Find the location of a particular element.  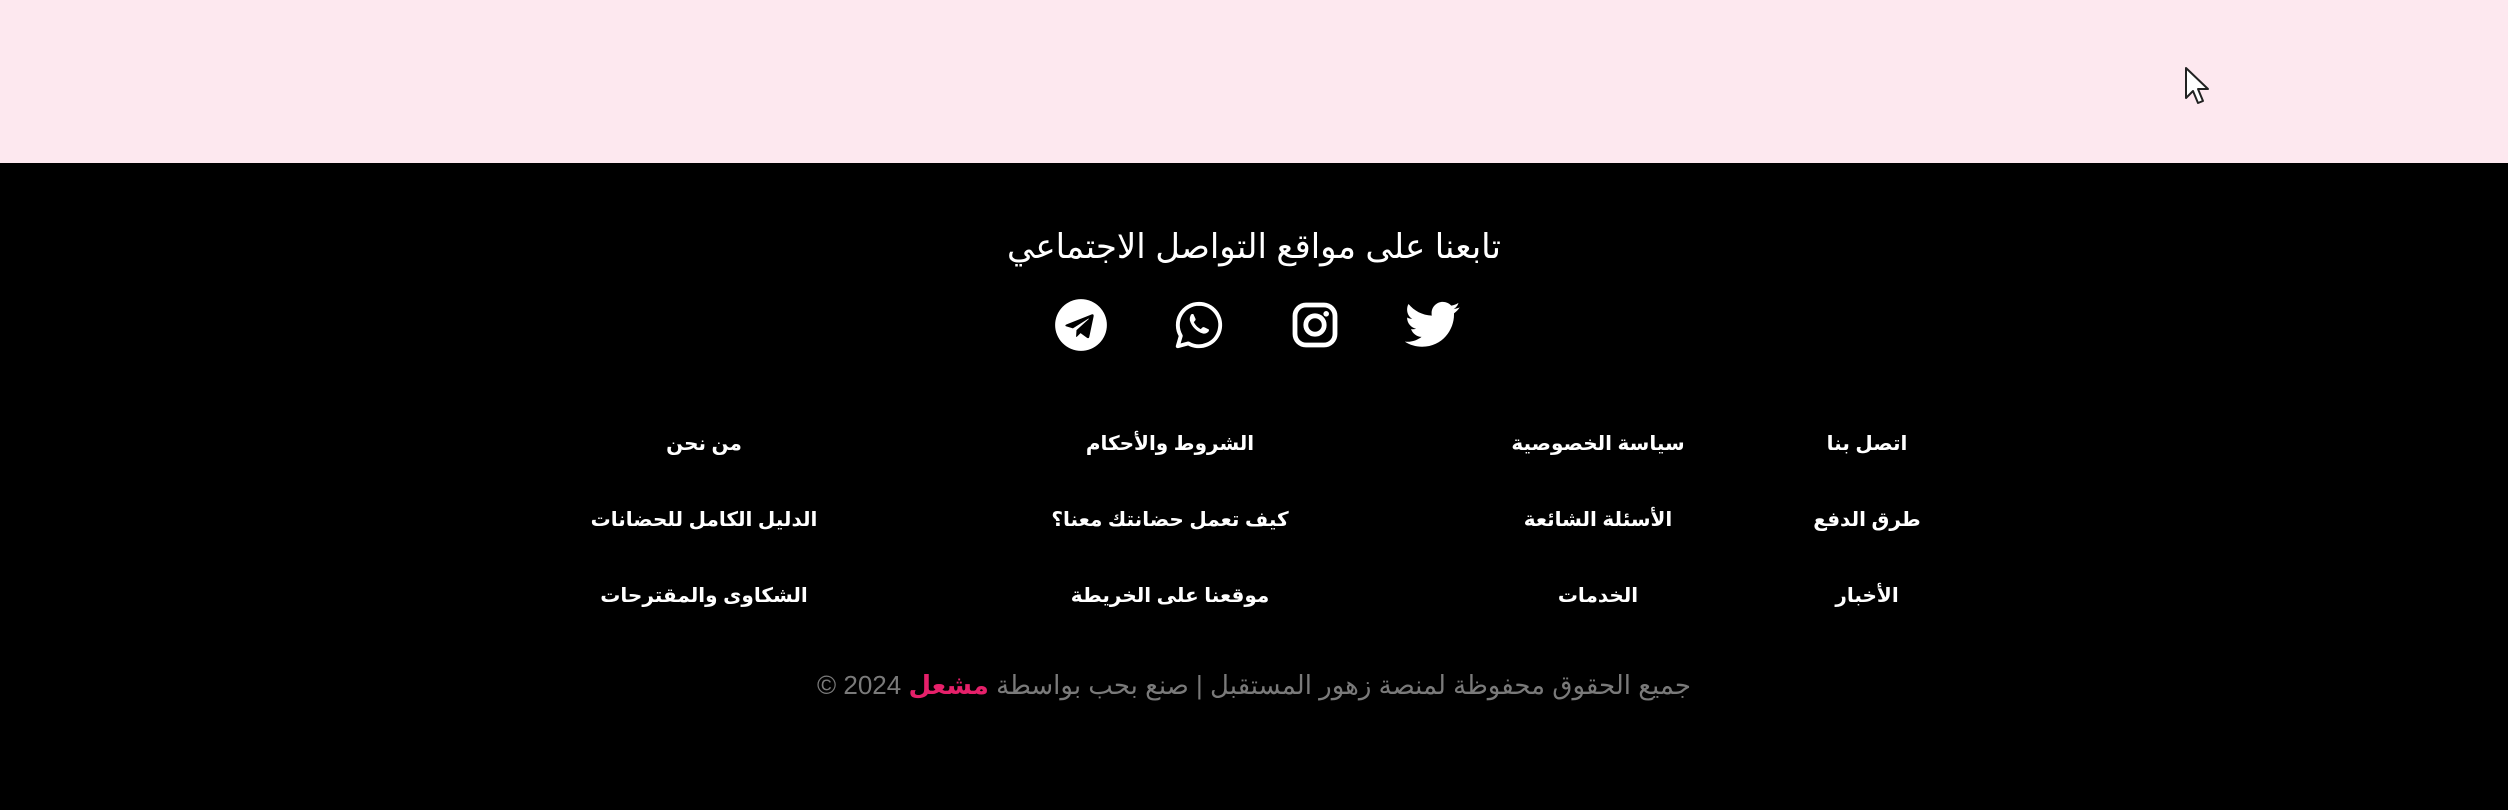

copyright-year: 2024 © is located at coordinates (859, 685).